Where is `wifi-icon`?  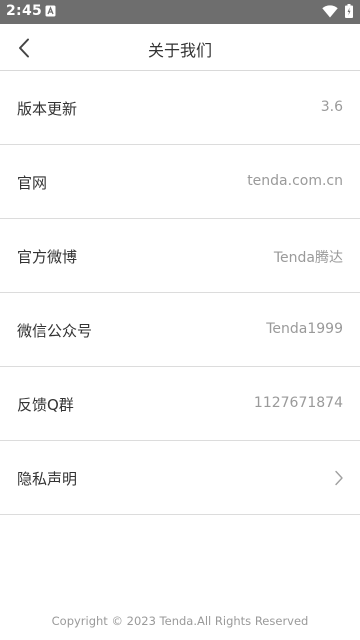
wifi-icon is located at coordinates (330, 11).